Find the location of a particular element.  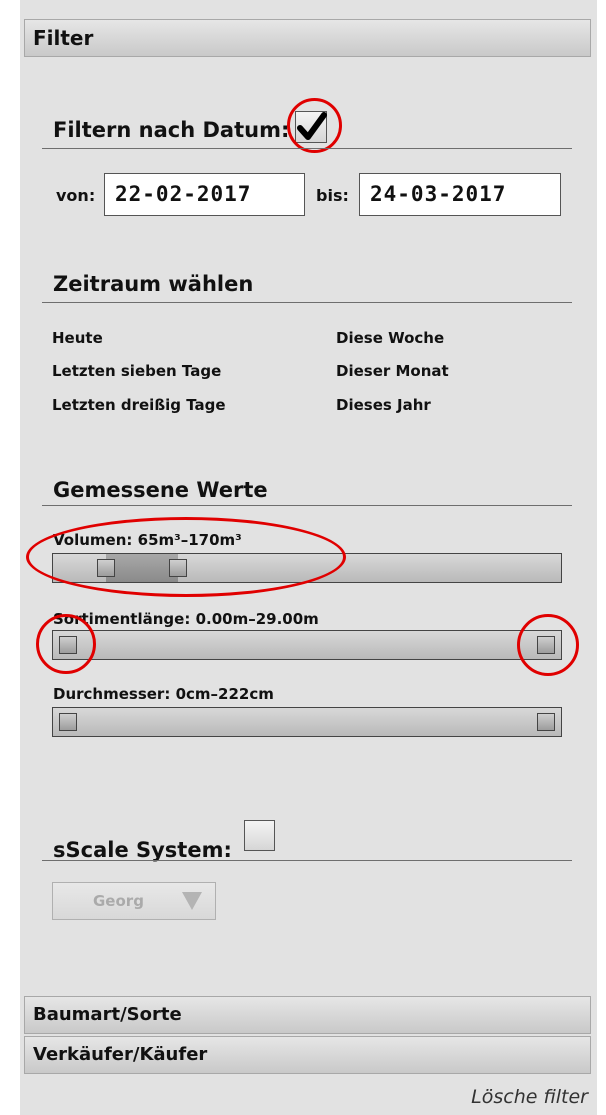

checkmark-icon is located at coordinates (312, 126).